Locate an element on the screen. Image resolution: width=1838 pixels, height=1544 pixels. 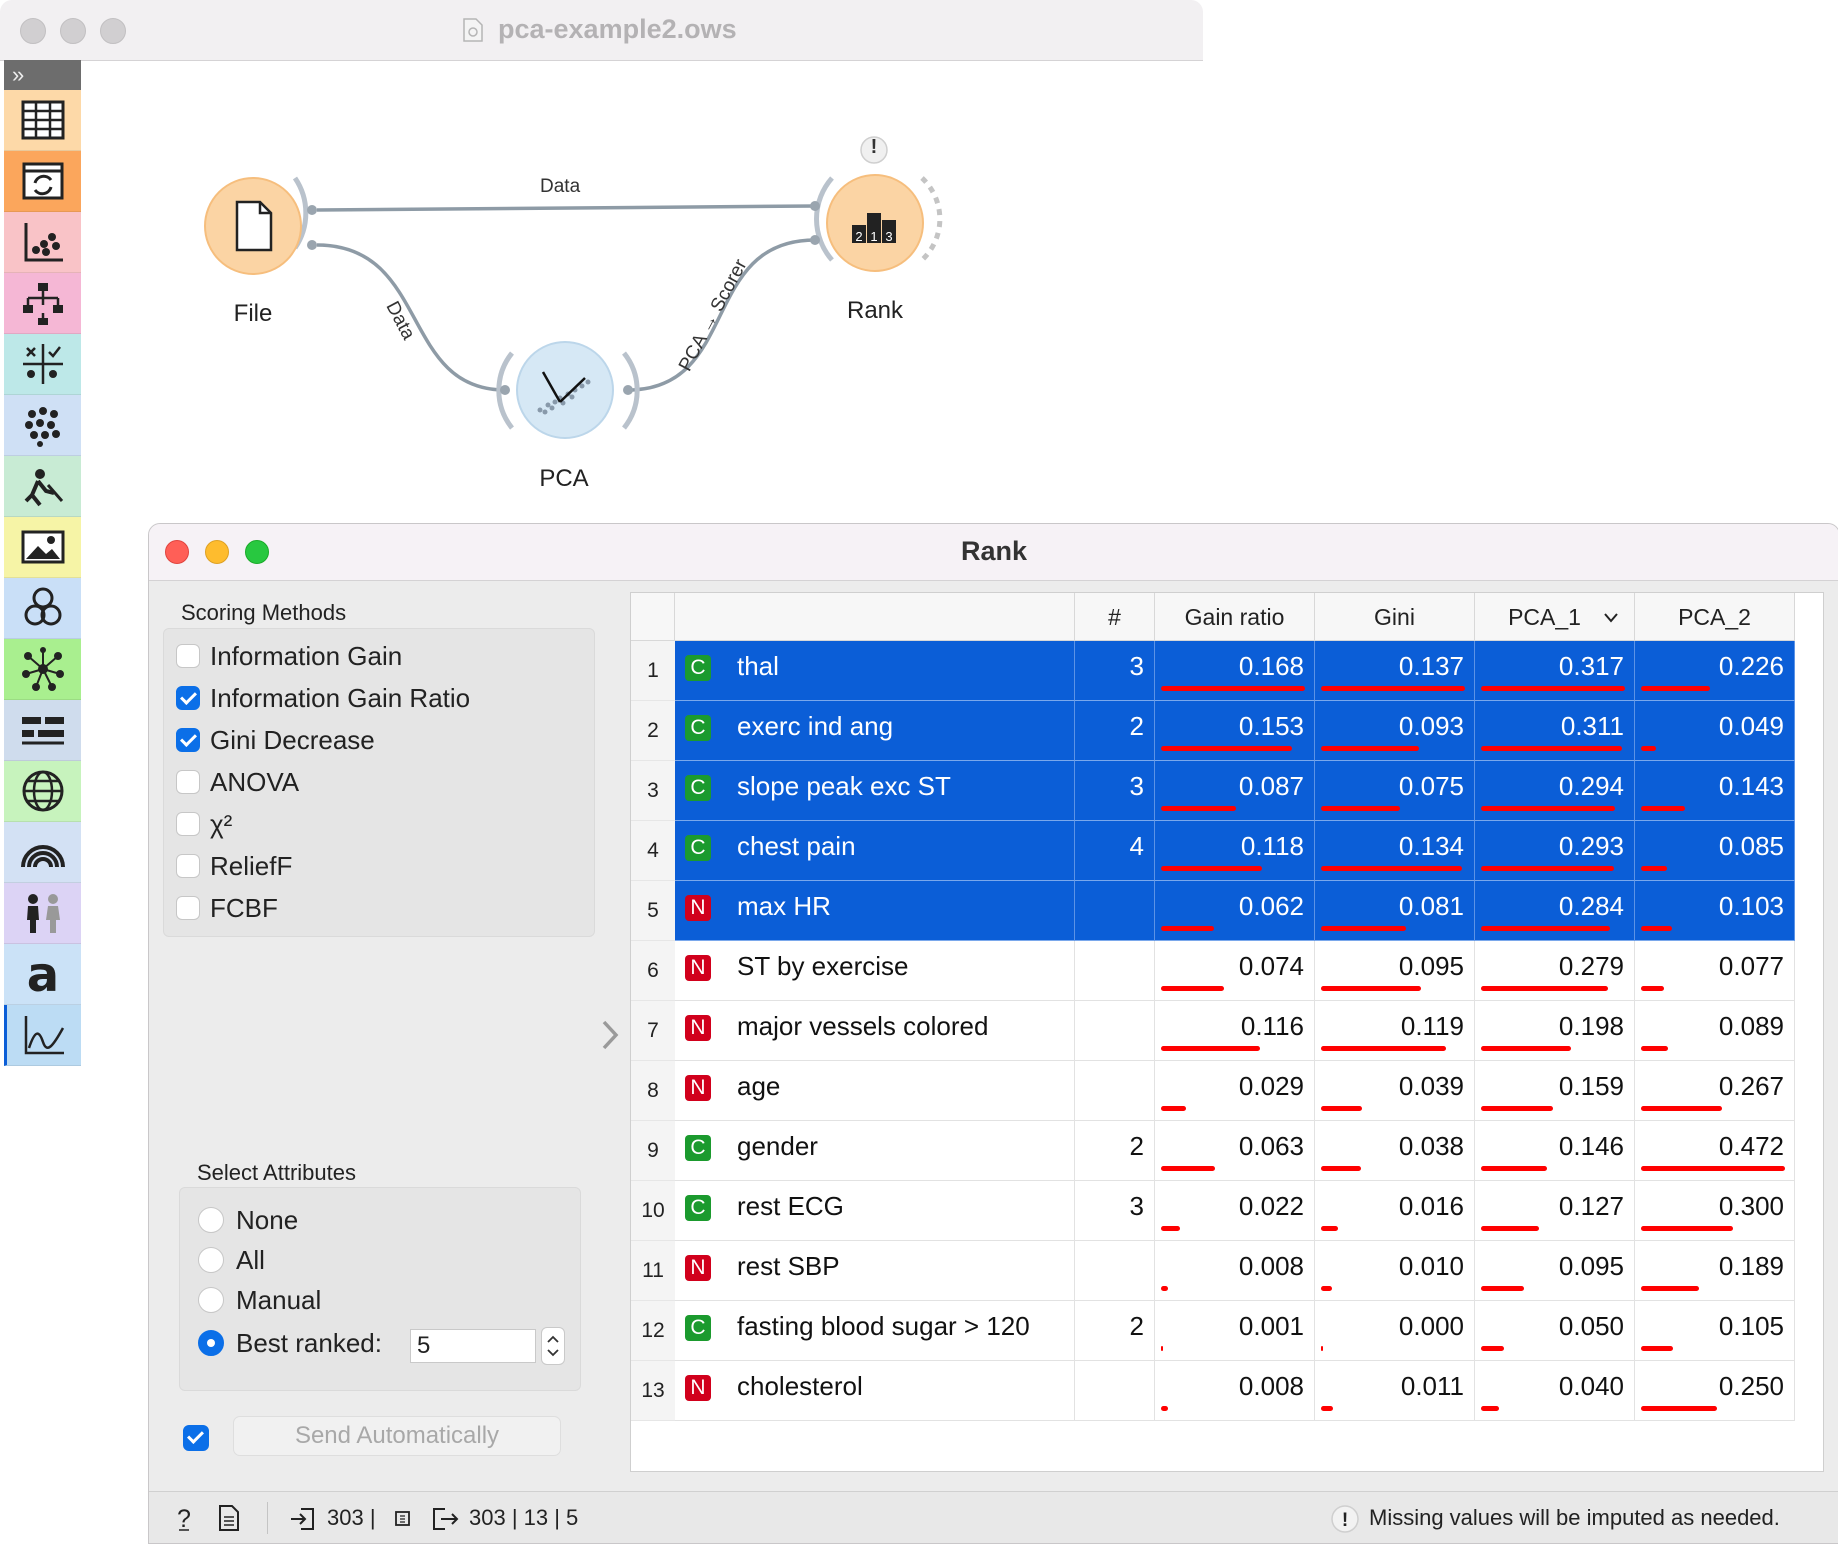
gini-cell: 0.119 is located at coordinates (1395, 1031).